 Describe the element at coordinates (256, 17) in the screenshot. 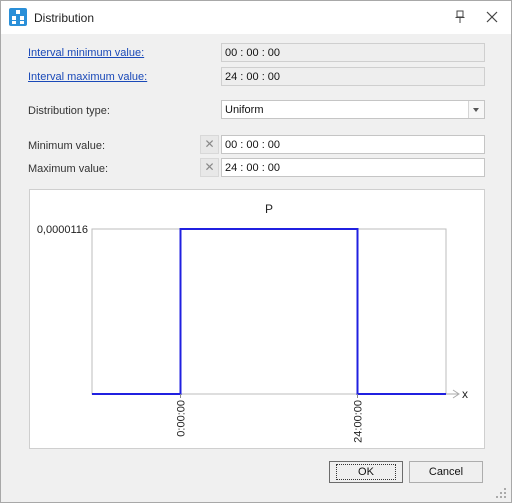

I see `title-bar: Distribution` at that location.